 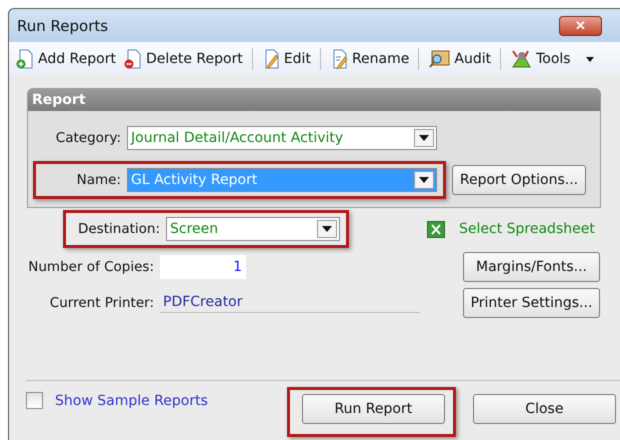 I want to click on field-label: Category:, so click(x=87, y=138).